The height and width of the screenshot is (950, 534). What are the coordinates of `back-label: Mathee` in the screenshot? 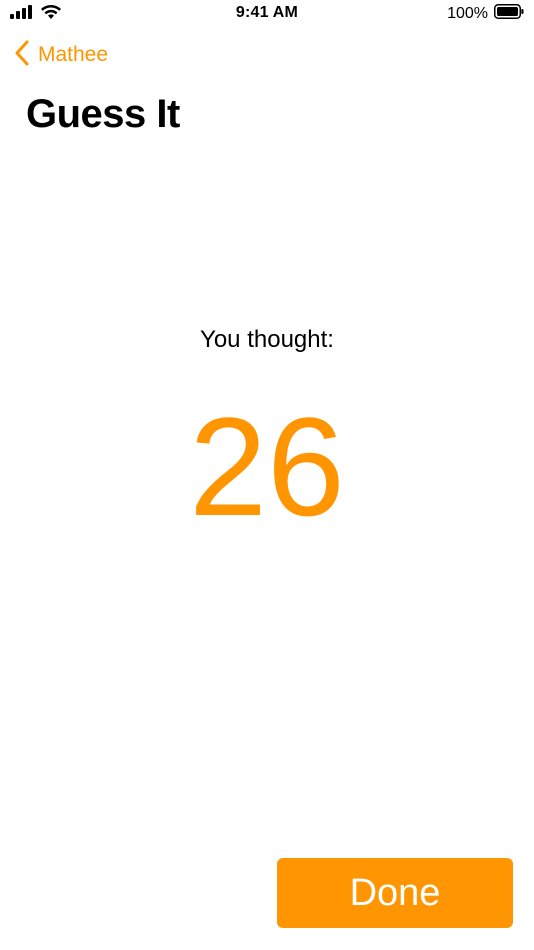 It's located at (73, 54).